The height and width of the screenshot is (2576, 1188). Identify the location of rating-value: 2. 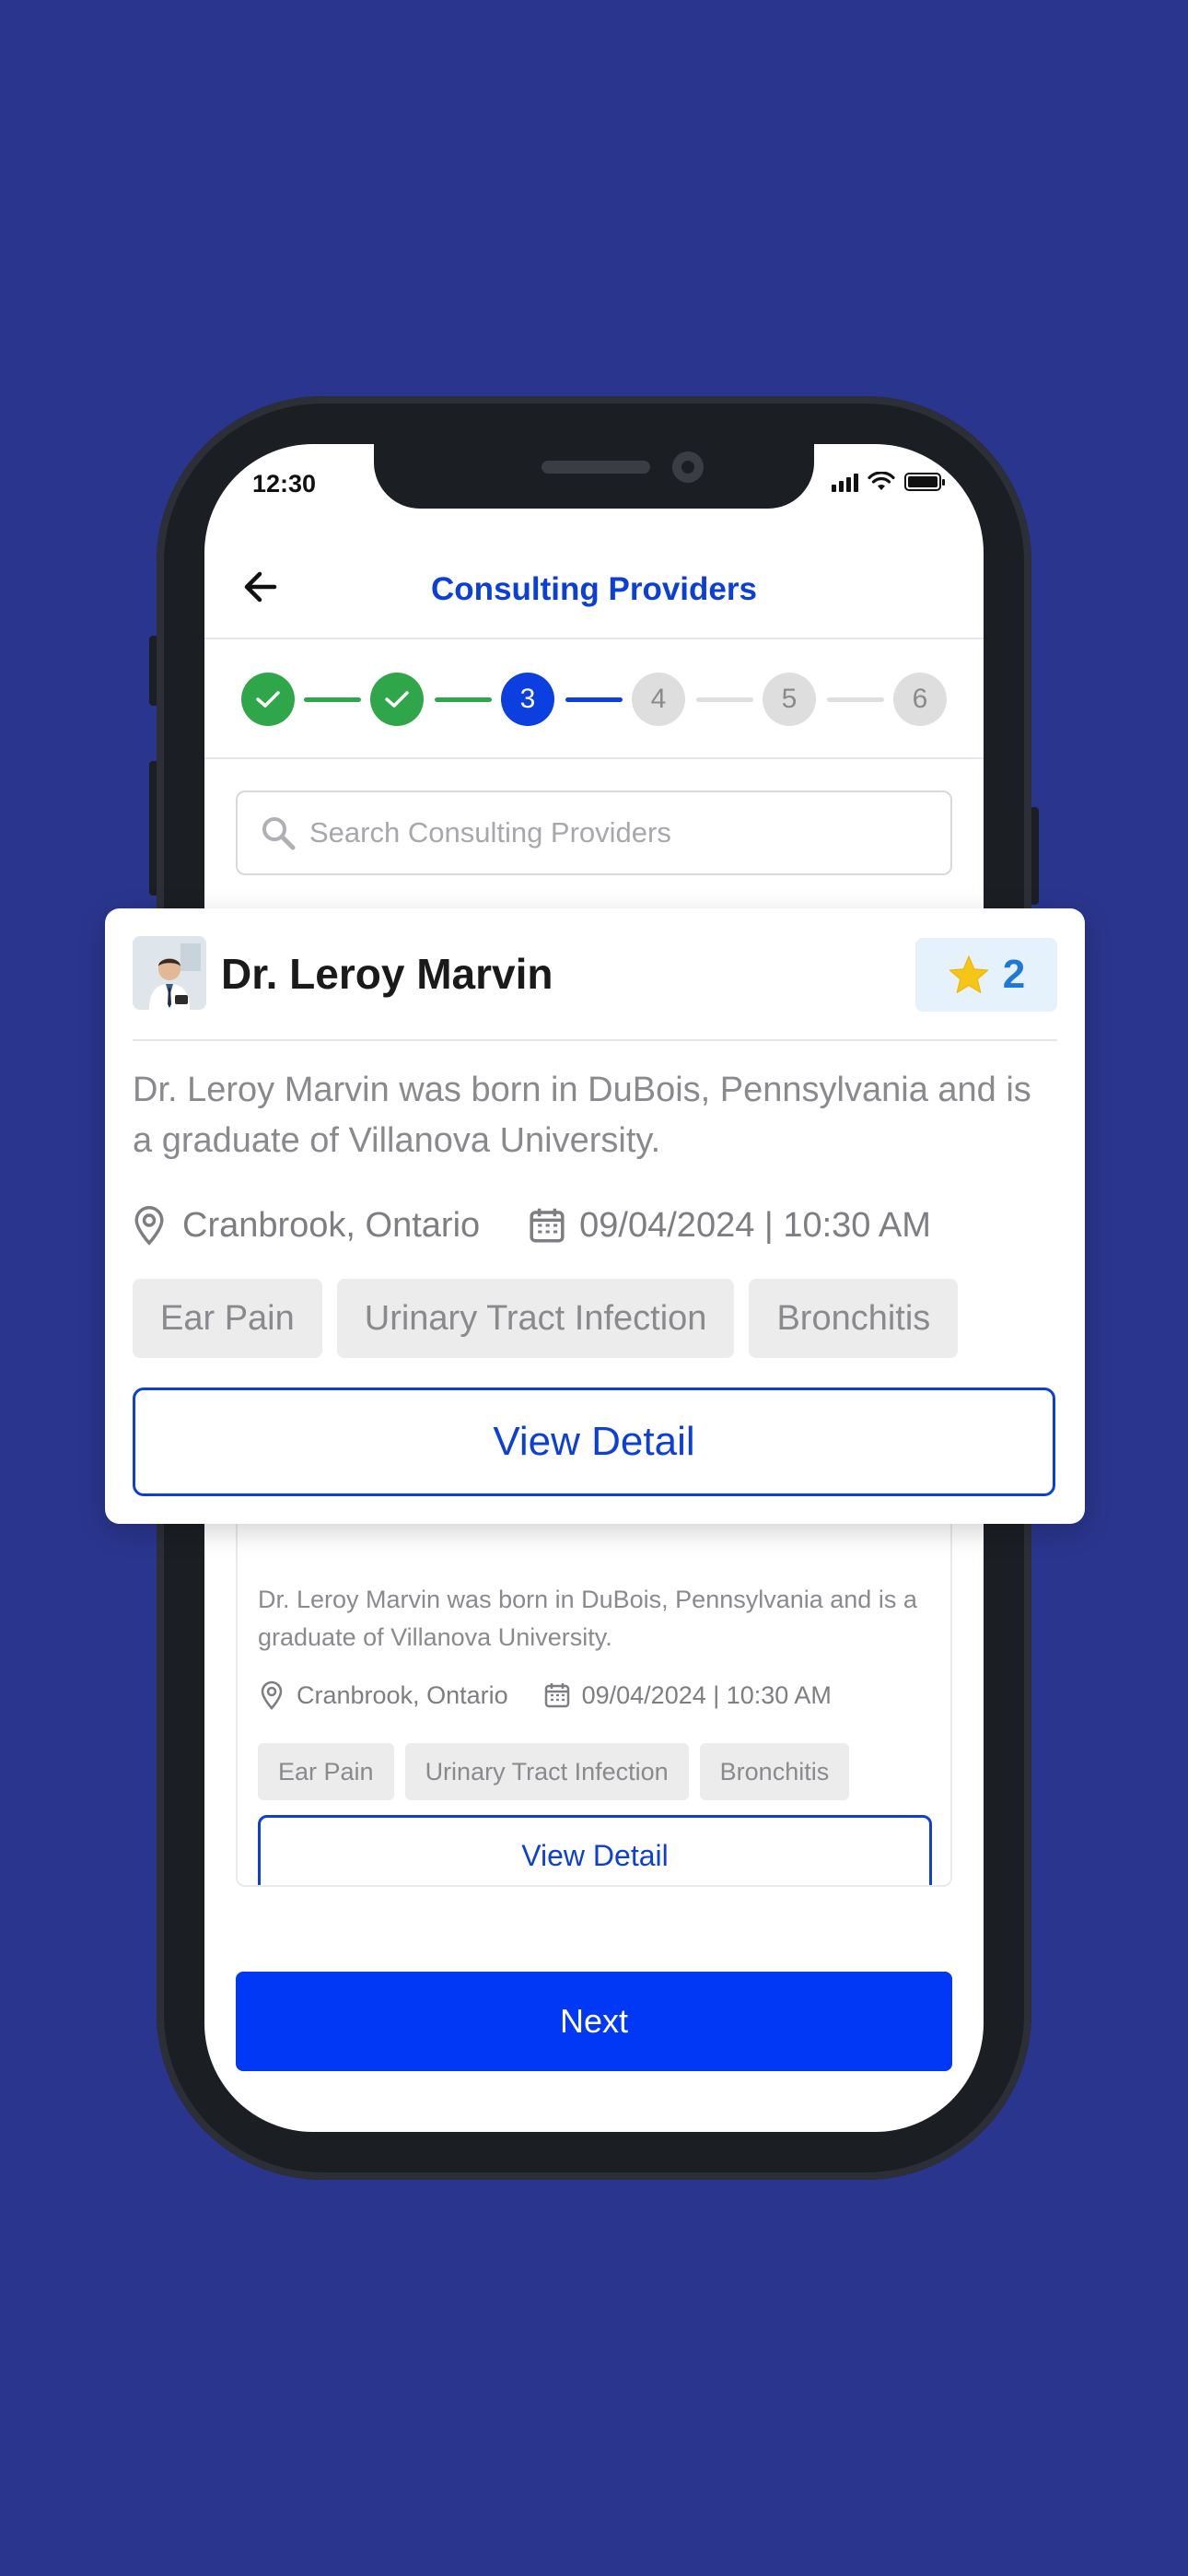
(1014, 975).